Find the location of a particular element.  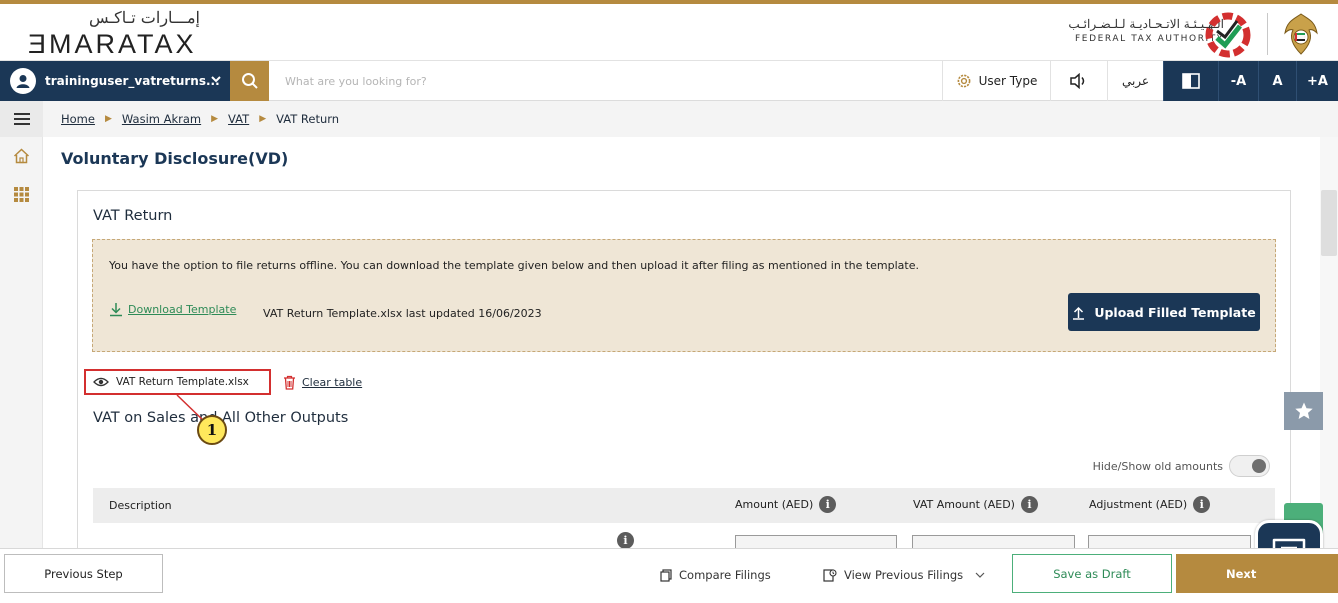

history-document-icon is located at coordinates (830, 575).